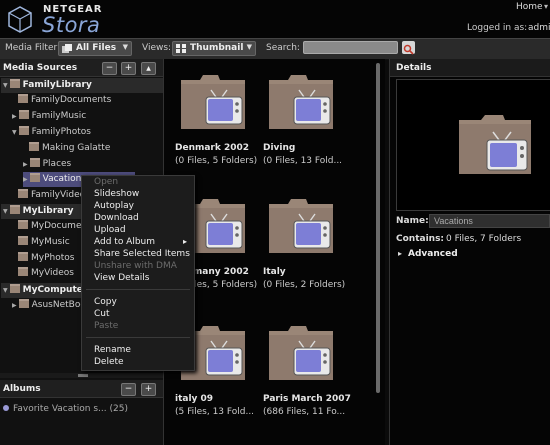 This screenshot has height=445, width=550. What do you see at coordinates (76, 148) in the screenshot?
I see `tree-item-label: Making Galatte` at bounding box center [76, 148].